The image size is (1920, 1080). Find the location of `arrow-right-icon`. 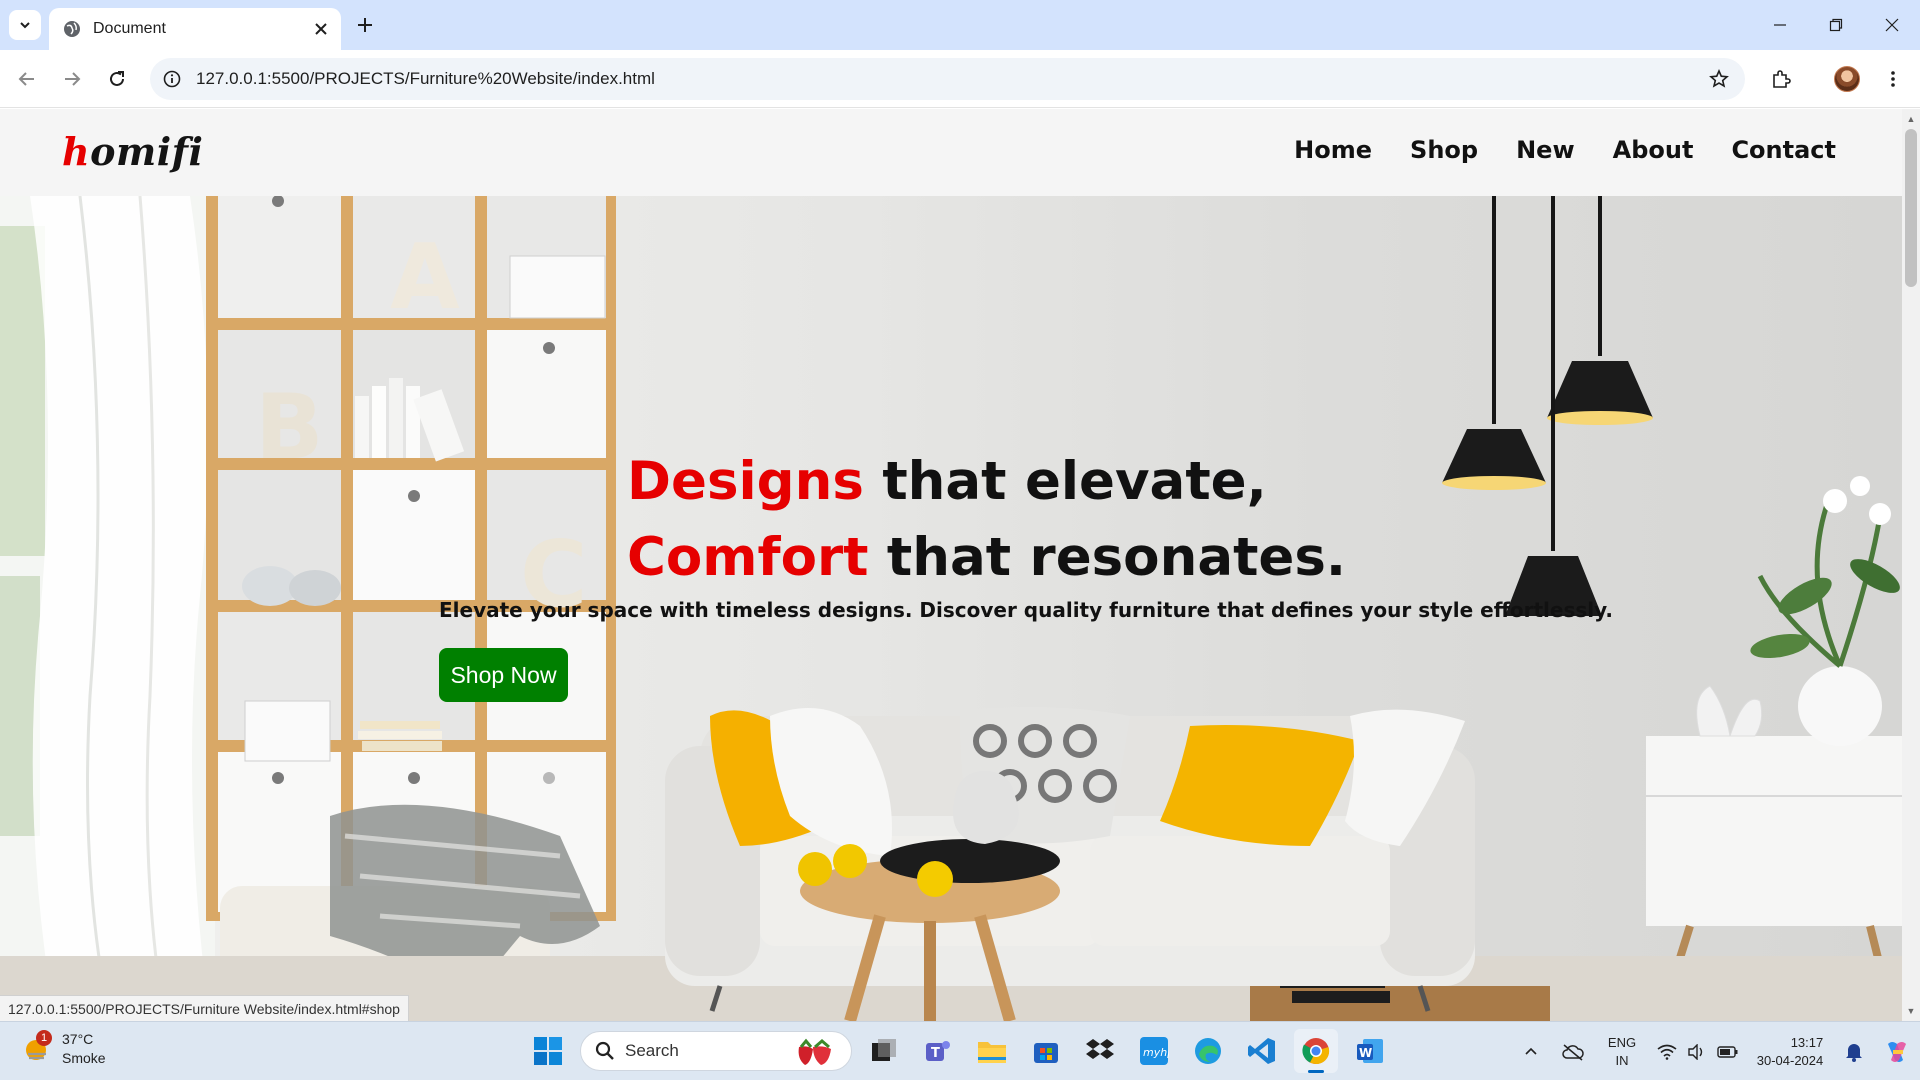

arrow-right-icon is located at coordinates (73, 79).